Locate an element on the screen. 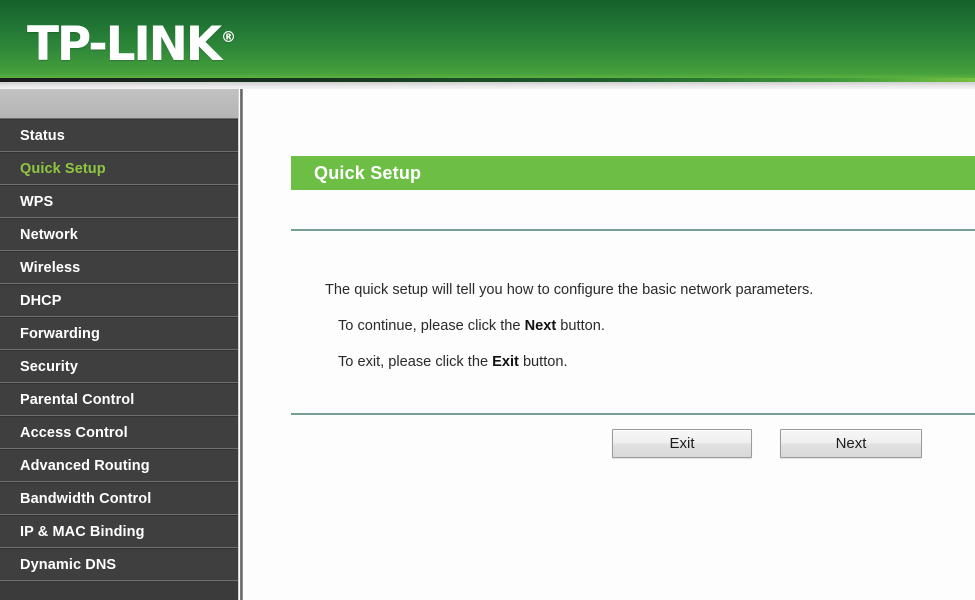 This screenshot has width=975, height=600. page-header: TP-LINK® is located at coordinates (487, 39).